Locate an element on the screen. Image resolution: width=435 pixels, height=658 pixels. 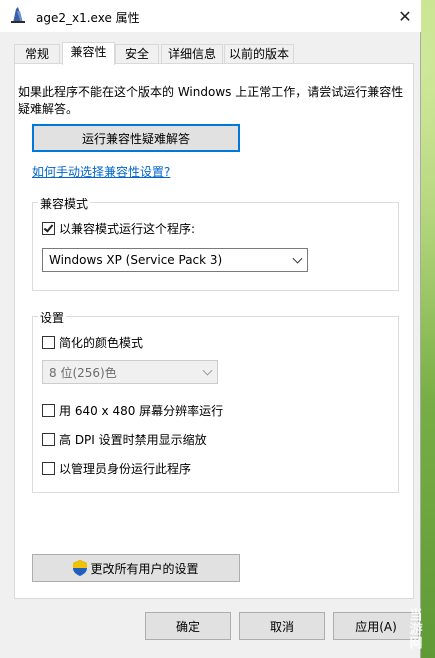
color-depth-select: 8 位(256)色 is located at coordinates (130, 372).